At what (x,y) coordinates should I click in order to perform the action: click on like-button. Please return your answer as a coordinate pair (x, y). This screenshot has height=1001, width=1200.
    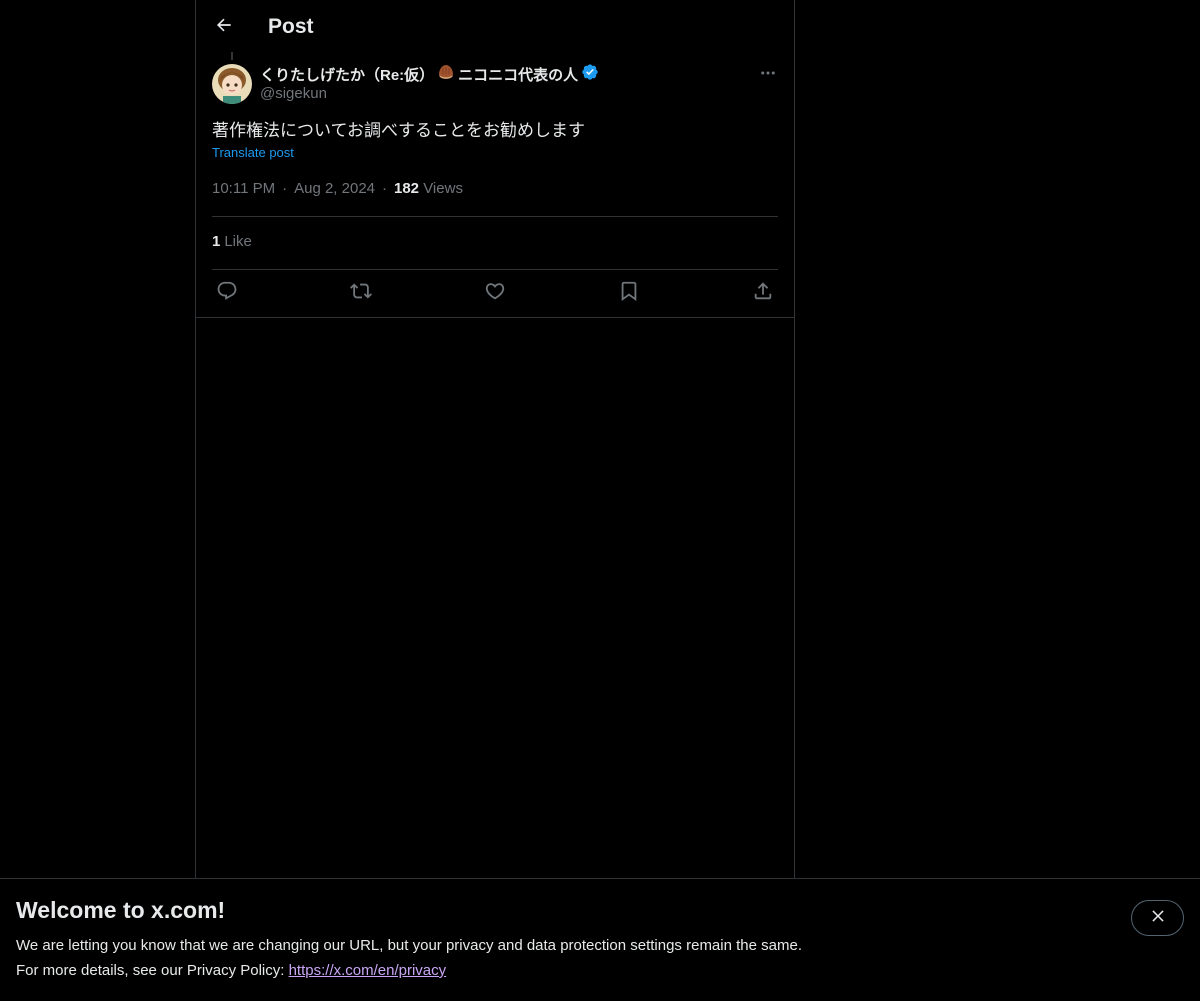
    Looking at the image, I should click on (495, 293).